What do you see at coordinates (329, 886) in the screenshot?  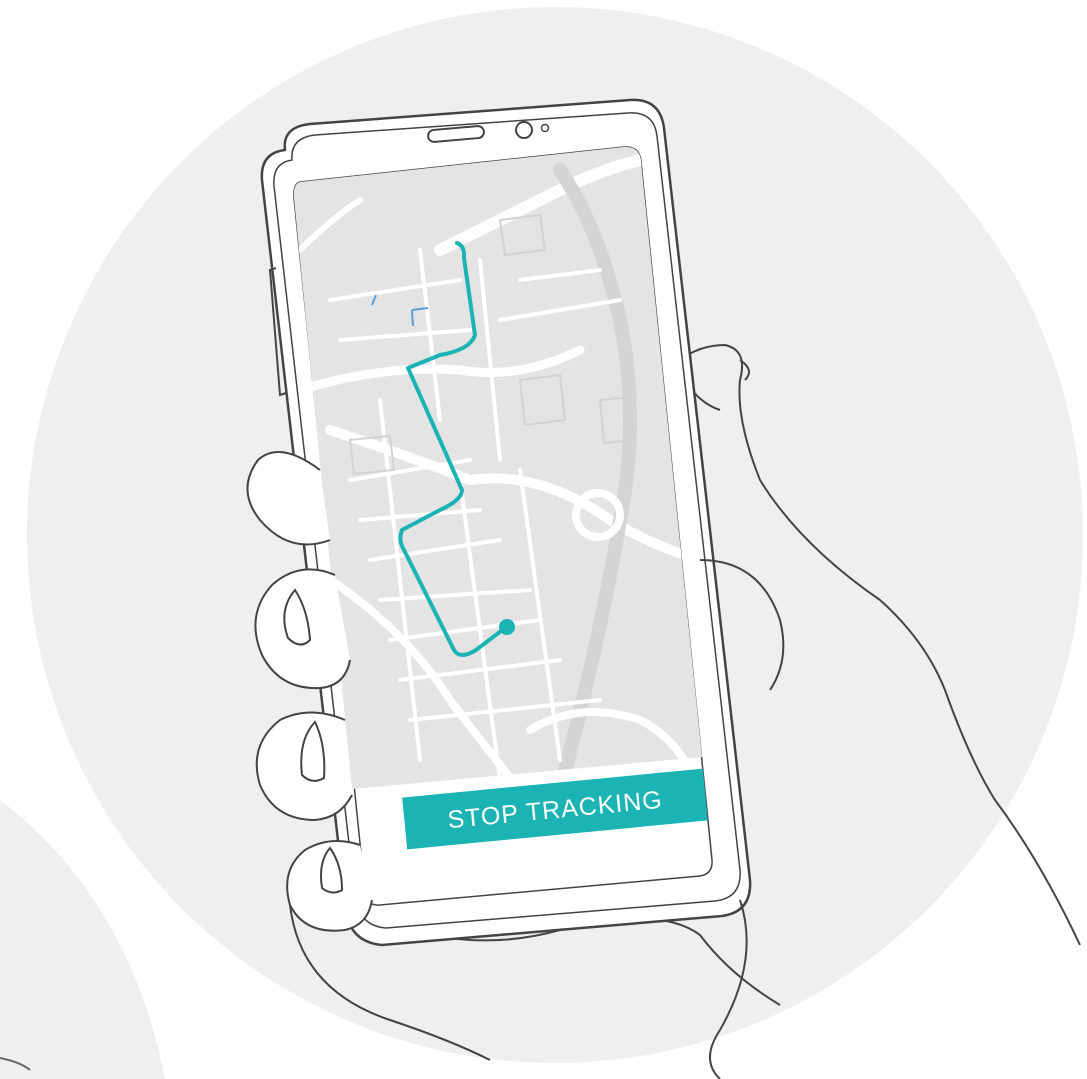 I see `finger-pinky` at bounding box center [329, 886].